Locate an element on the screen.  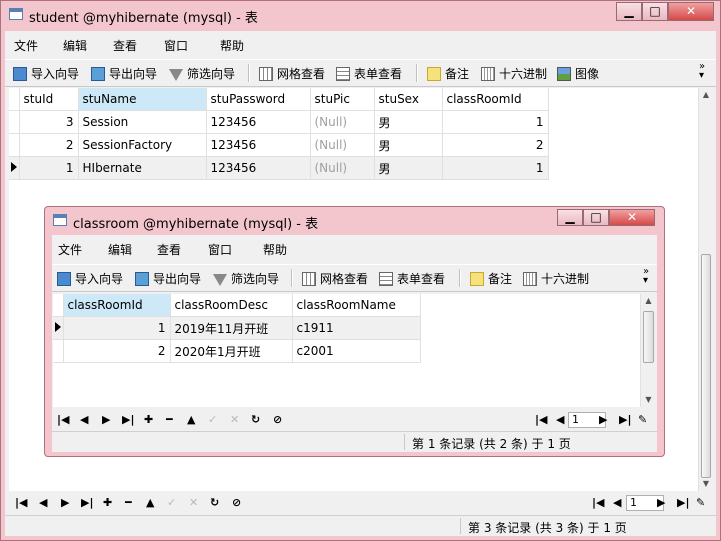
table-cell: c1911 is located at coordinates (356, 328).